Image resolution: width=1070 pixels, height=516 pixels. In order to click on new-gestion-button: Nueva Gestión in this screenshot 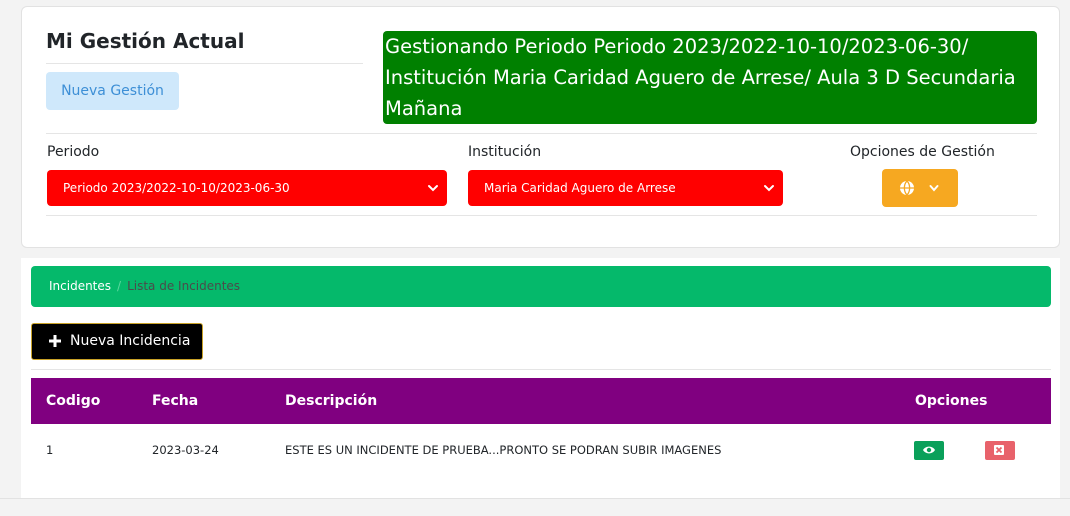, I will do `click(112, 91)`.